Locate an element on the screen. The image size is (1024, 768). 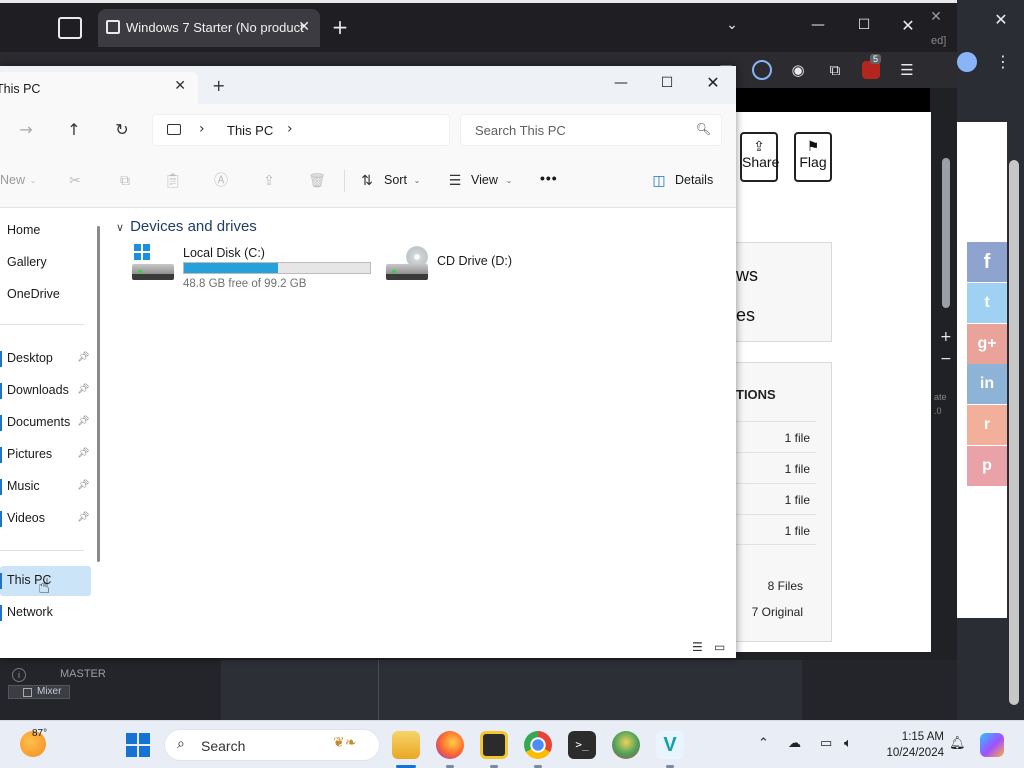
right-app-avatar is located at coordinates (967, 62).